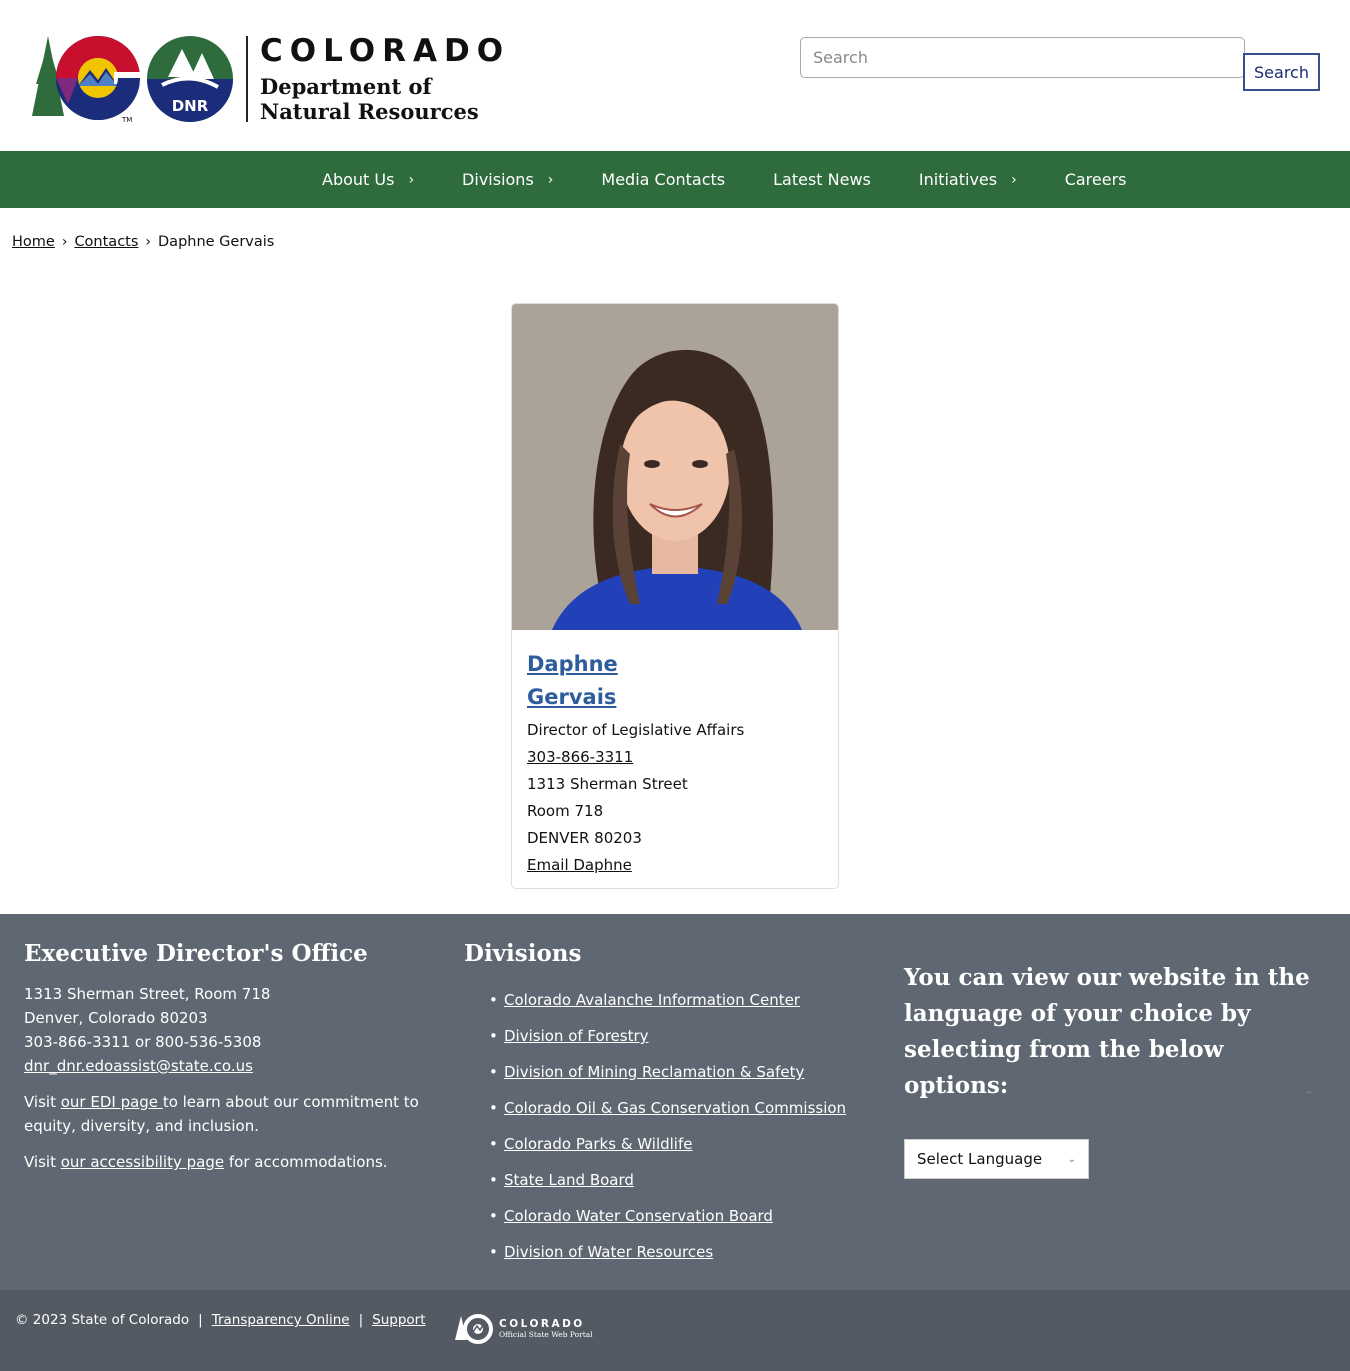 Image resolution: width=1350 pixels, height=1371 pixels. I want to click on colorado-c-logo-icon, so click(474, 1329).